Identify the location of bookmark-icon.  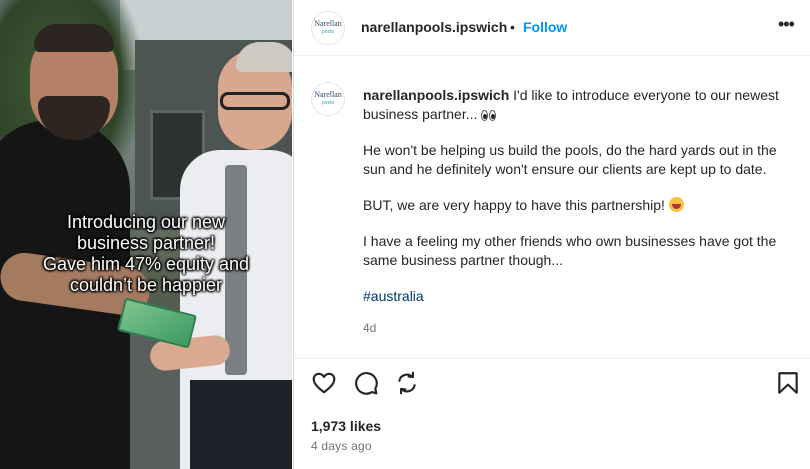
(788, 383).